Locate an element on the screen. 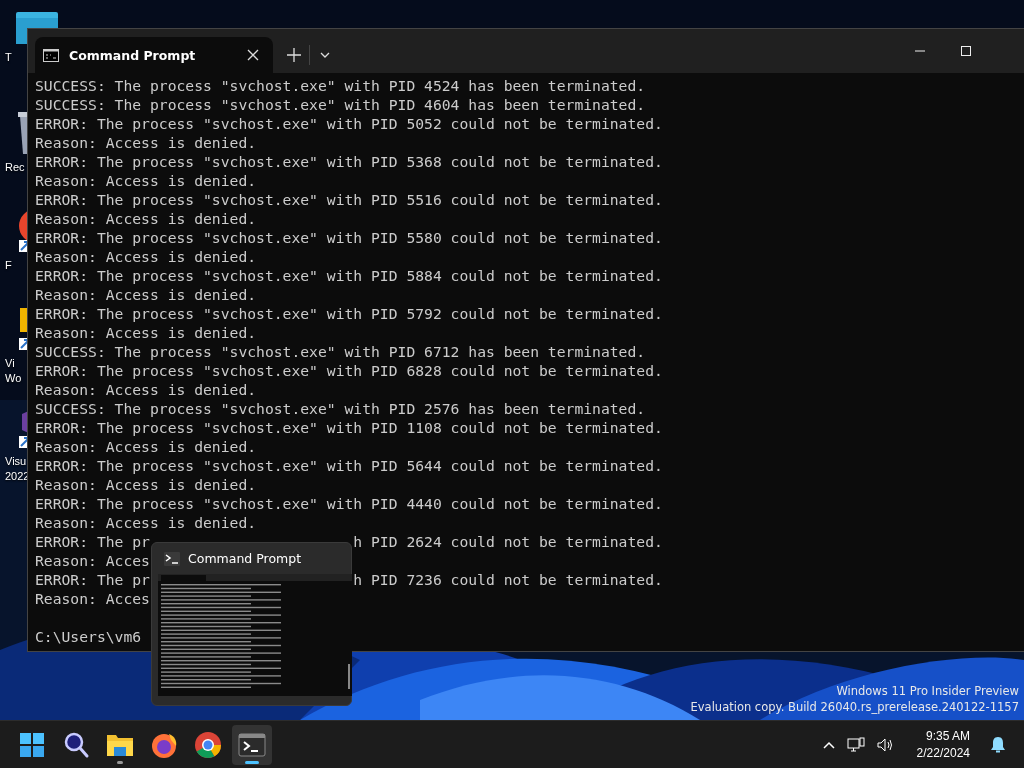  terminal-line: ERROR: The process "svchost.exe" with PID 5368 could not be terminated. is located at coordinates (349, 161).